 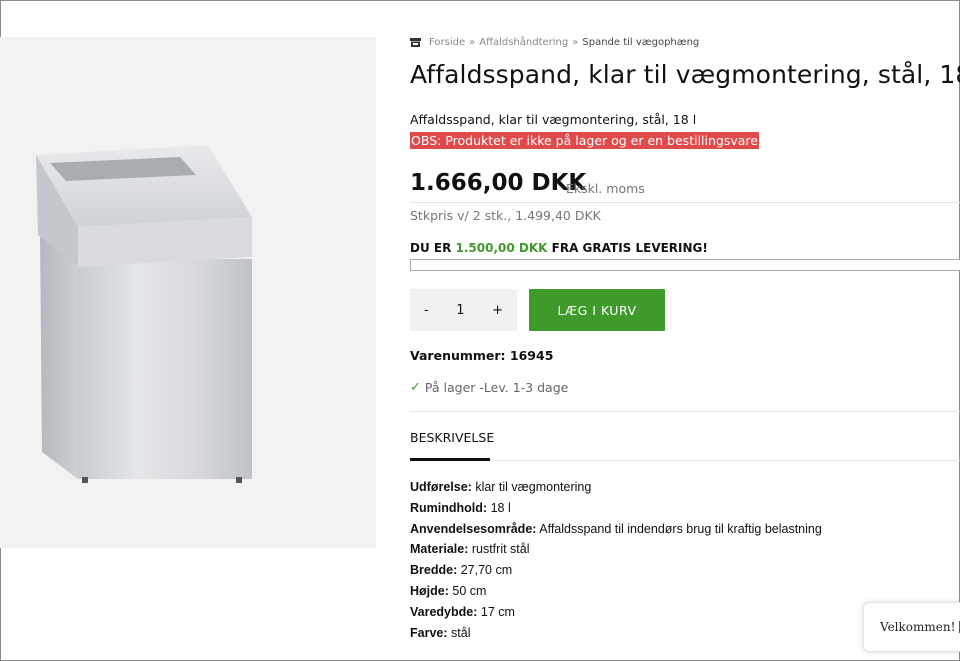 I want to click on vat-note: Ekskl. moms, so click(x=605, y=188).